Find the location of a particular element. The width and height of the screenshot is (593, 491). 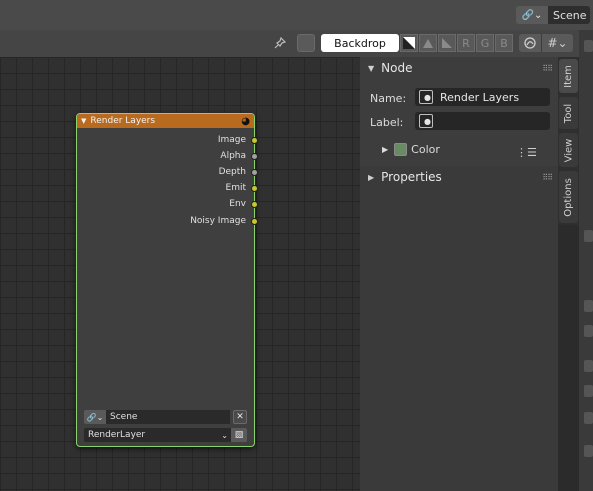

name-field: ● Render Layers is located at coordinates (482, 97).